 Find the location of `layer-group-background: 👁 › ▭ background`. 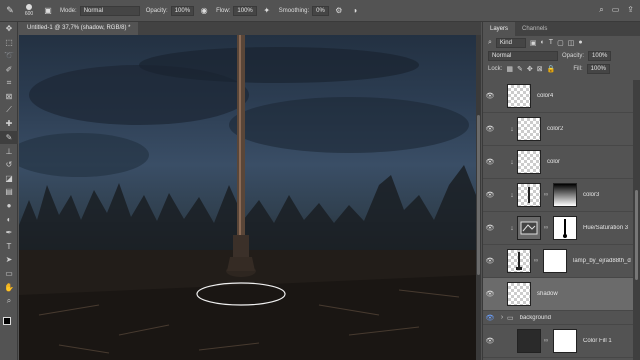

layer-group-background: 👁 › ▭ background is located at coordinates (558, 318).